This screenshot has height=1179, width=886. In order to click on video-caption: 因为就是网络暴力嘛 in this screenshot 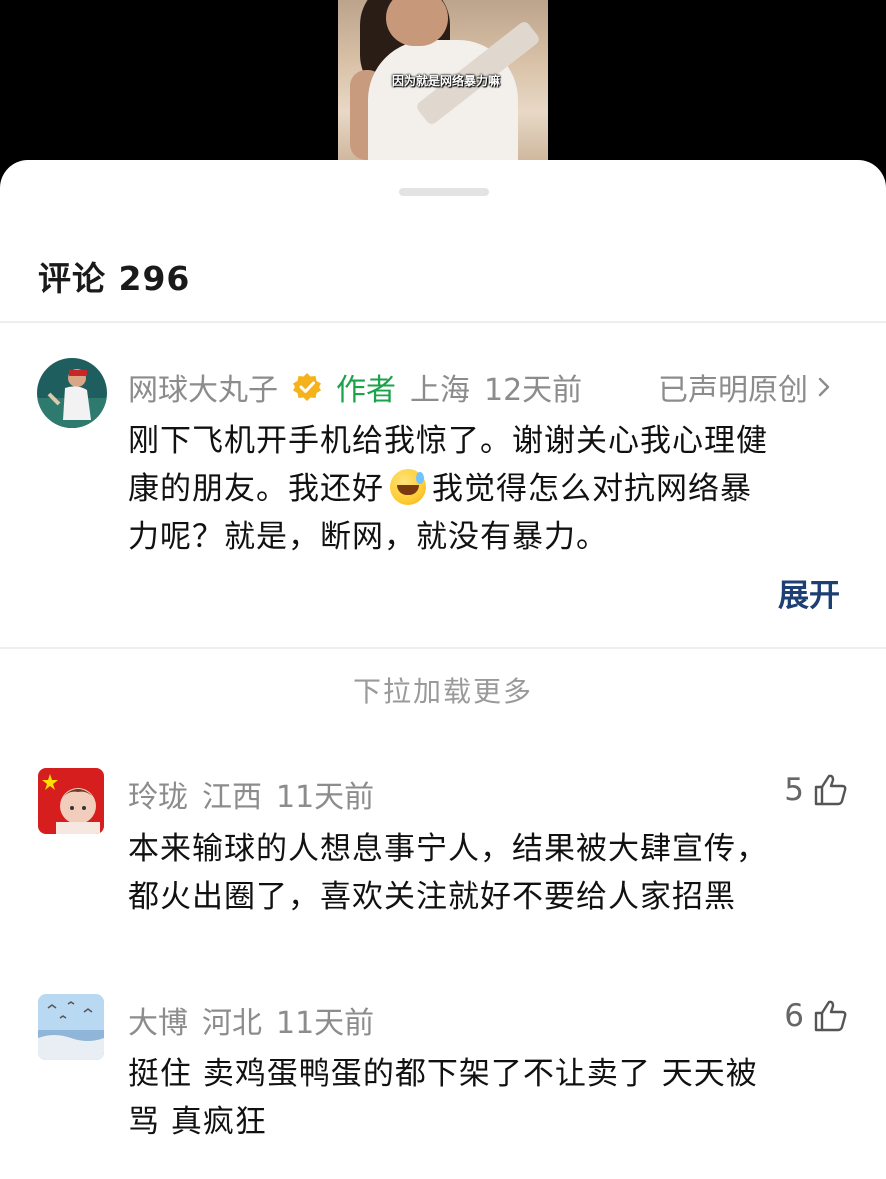, I will do `click(446, 81)`.